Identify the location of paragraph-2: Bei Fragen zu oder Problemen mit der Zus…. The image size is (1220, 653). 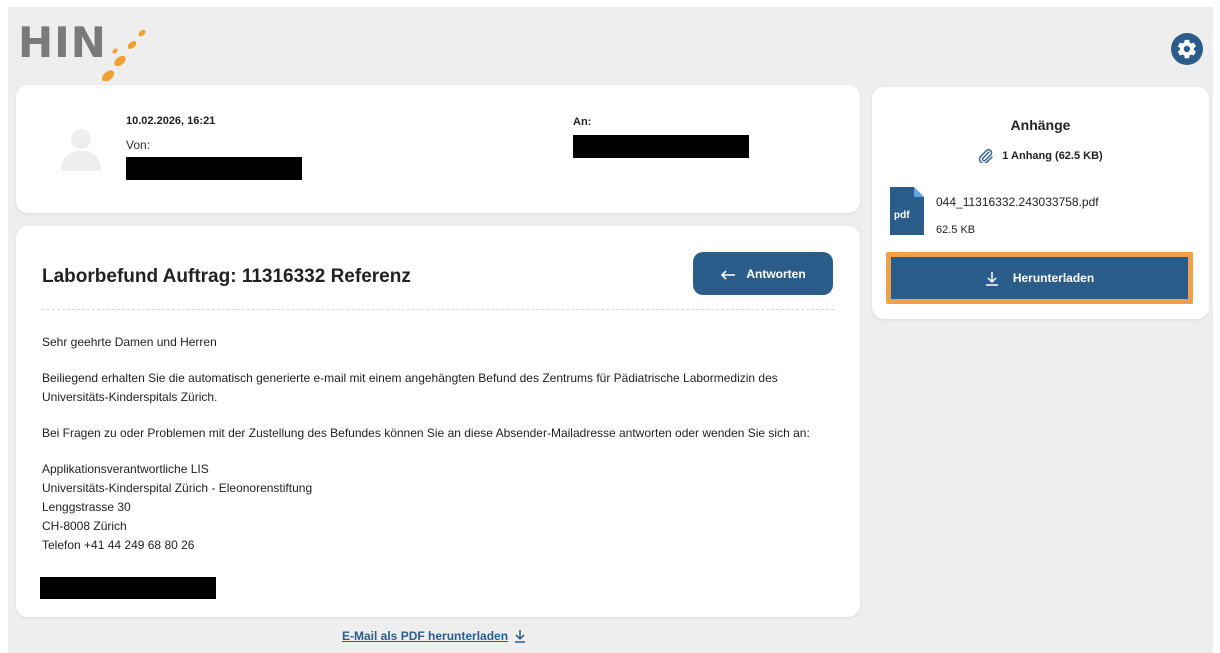
(426, 433).